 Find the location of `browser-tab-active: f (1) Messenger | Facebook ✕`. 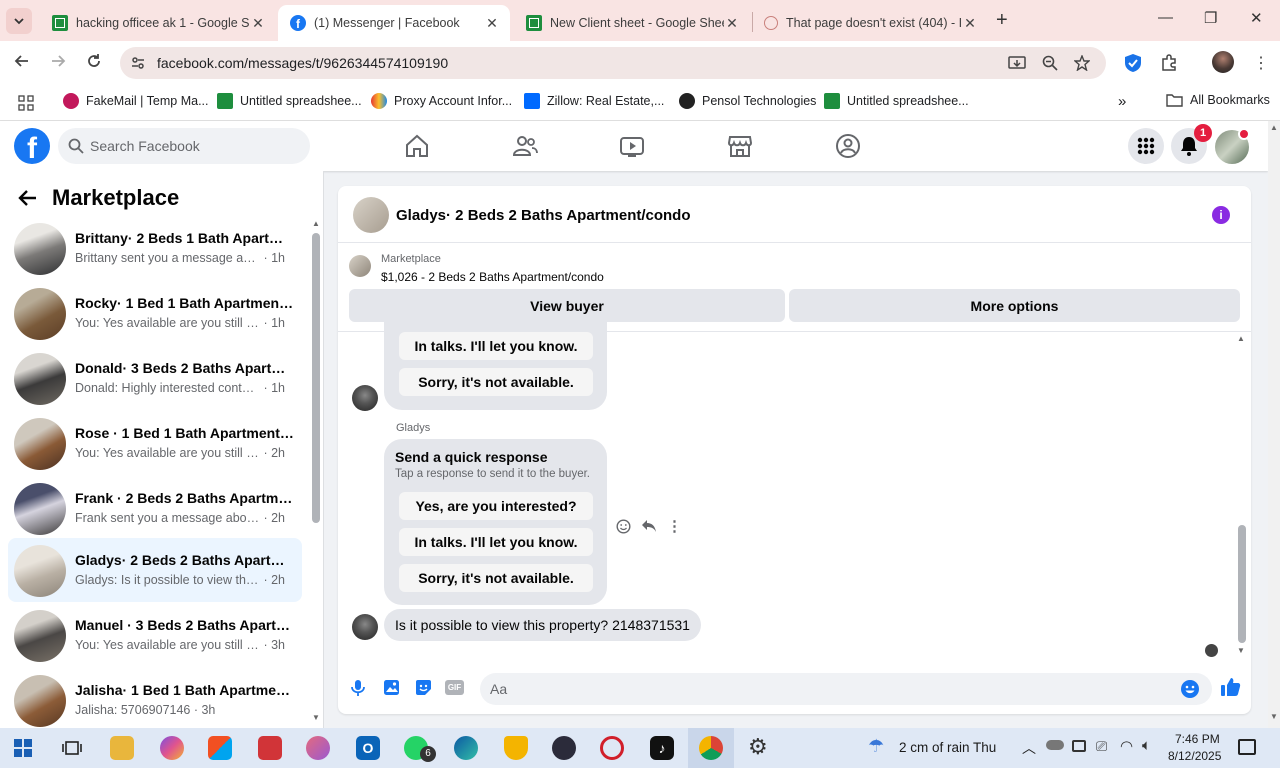

browser-tab-active: f (1) Messenger | Facebook ✕ is located at coordinates (394, 23).